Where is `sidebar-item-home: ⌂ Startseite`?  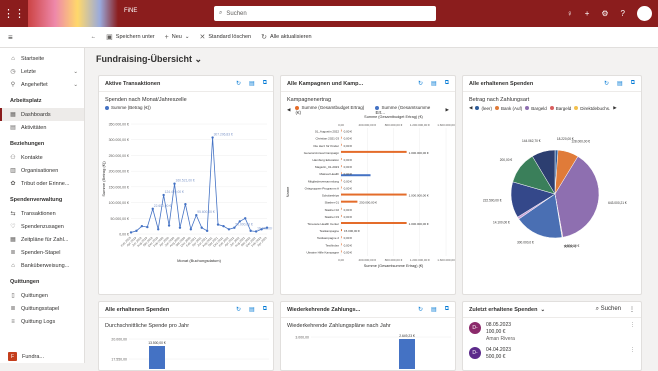
sidebar-item-home: ⌂ Startseite is located at coordinates (42, 58).